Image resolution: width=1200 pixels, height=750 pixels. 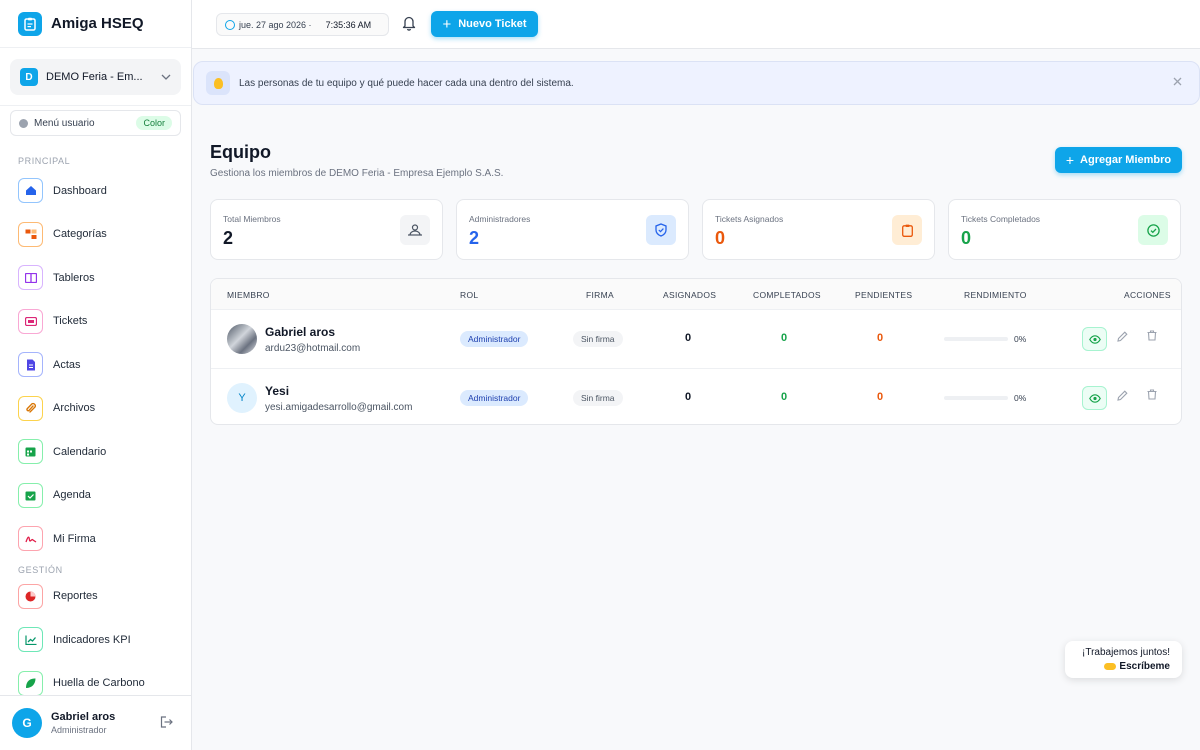 I want to click on sidebar-item-label: Agenda, so click(x=72, y=495).